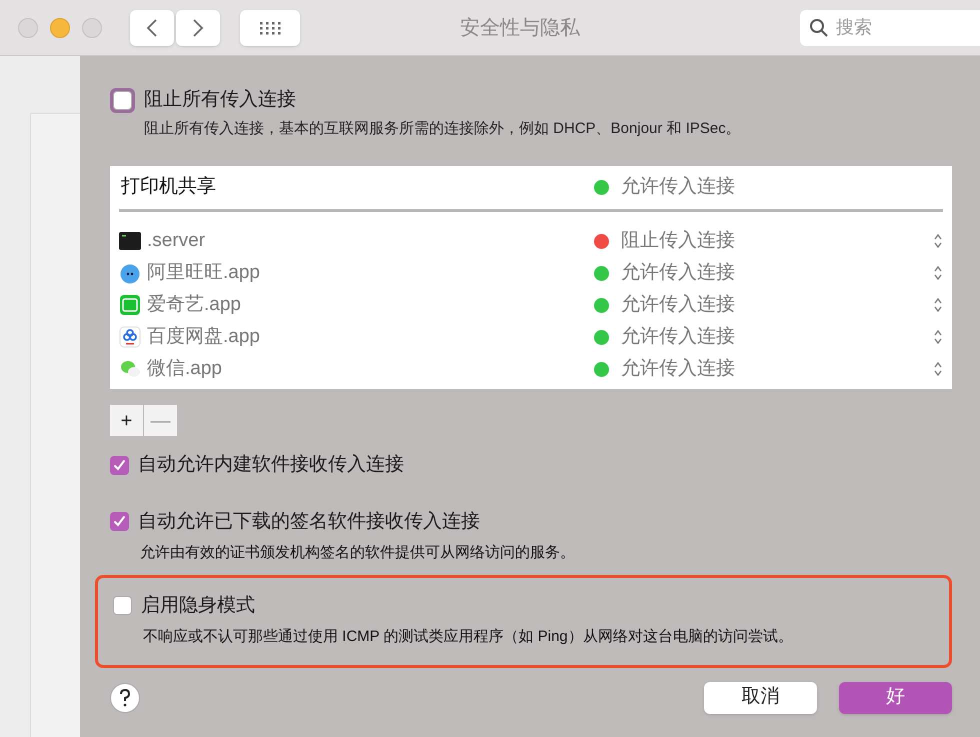  What do you see at coordinates (468, 637) in the screenshot?
I see `description-text: 不响应或不认可那些通过使用 ICMP 的测试类应用程序（如 Ping）从网络对这台电脑的访问尝试。` at bounding box center [468, 637].